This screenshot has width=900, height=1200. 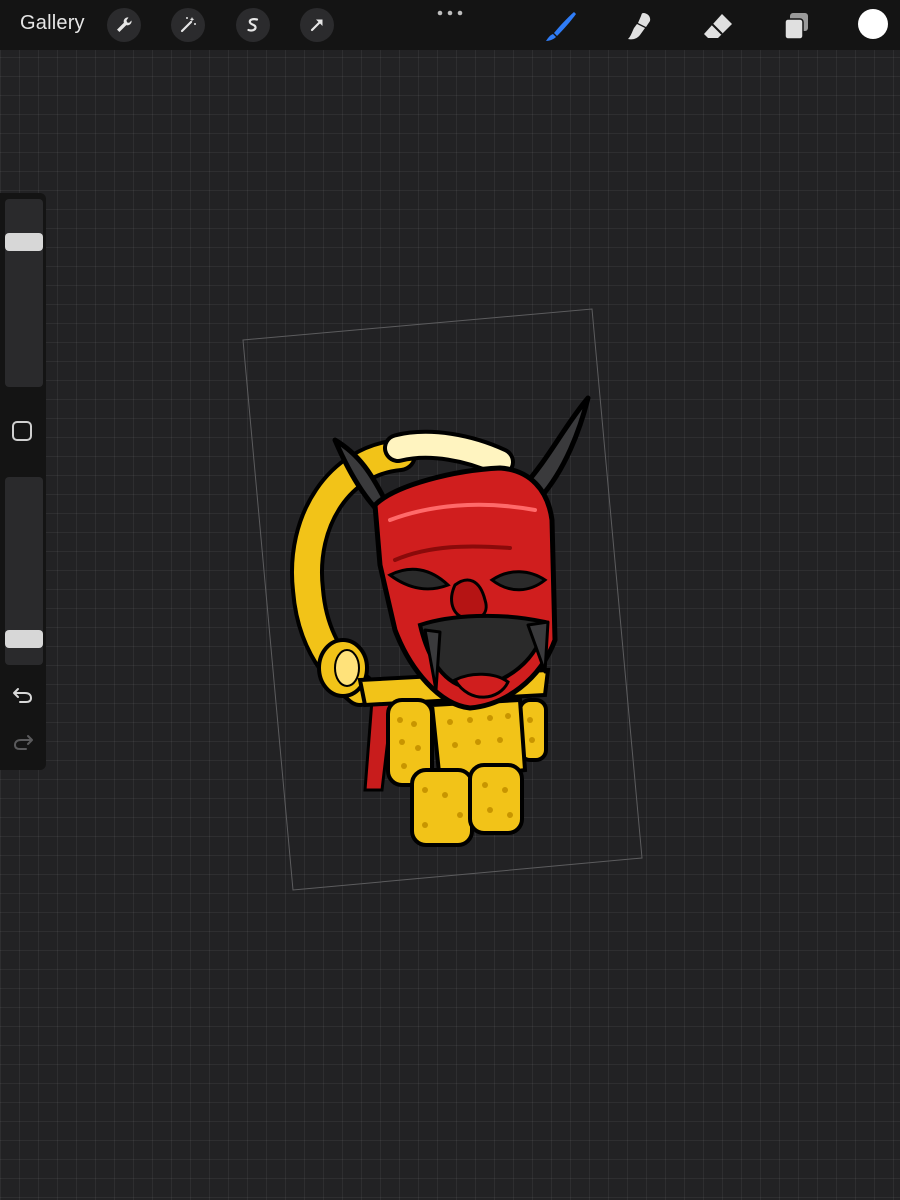 What do you see at coordinates (440, 621) in the screenshot?
I see `oni-samurai-illustration` at bounding box center [440, 621].